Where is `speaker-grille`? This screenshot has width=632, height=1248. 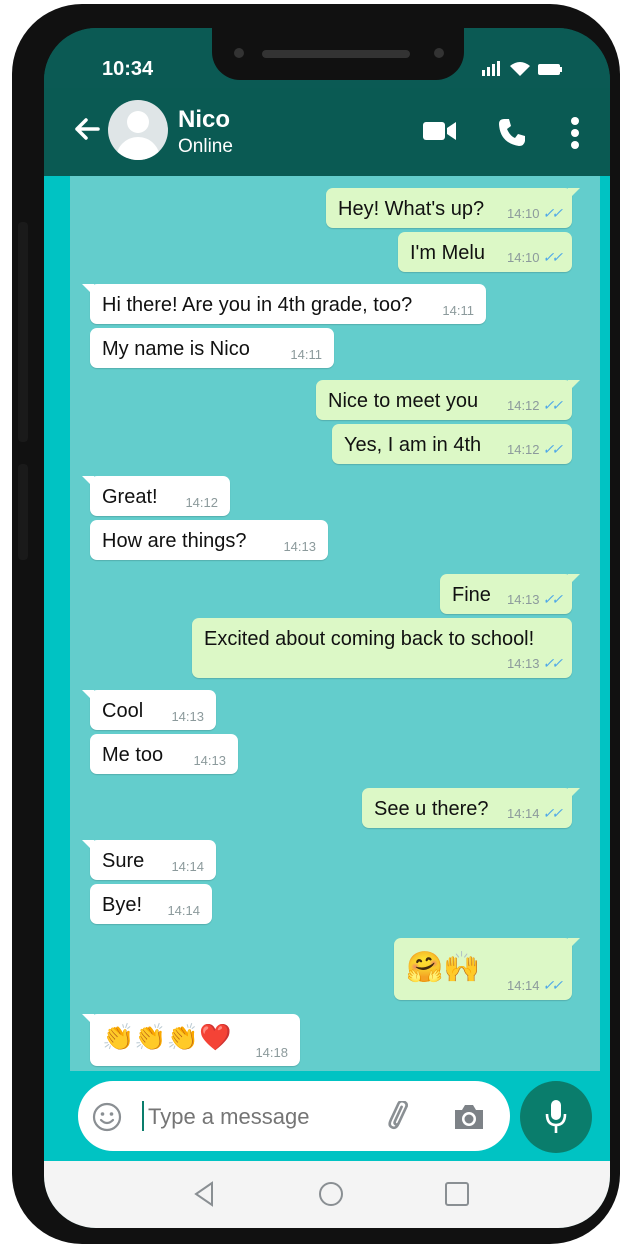
speaker-grille is located at coordinates (336, 54).